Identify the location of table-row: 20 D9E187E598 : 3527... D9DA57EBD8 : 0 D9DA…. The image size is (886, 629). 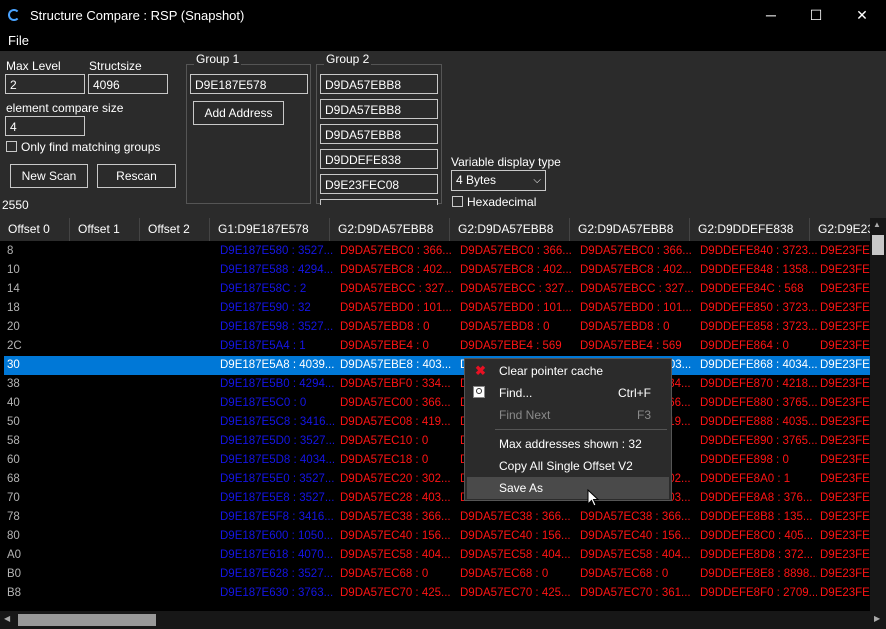
(440, 327).